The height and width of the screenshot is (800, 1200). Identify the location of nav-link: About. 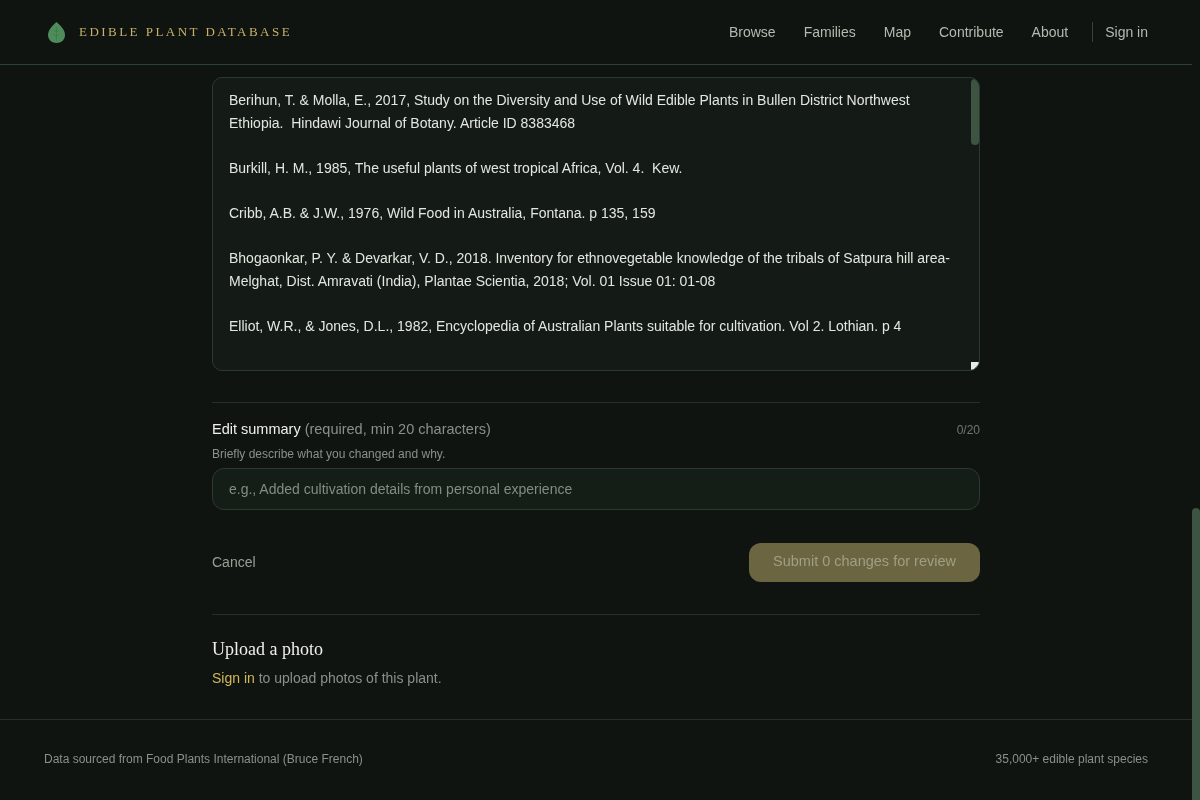
(1050, 32).